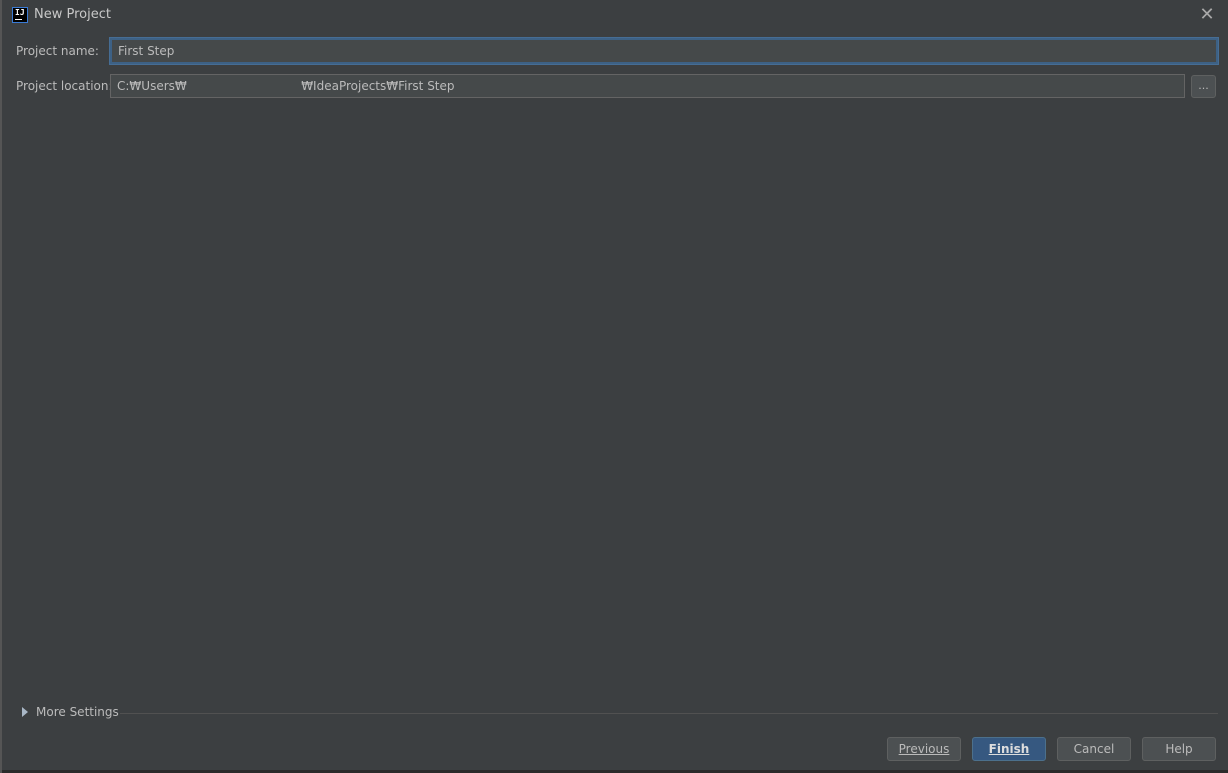 This screenshot has width=1228, height=773. I want to click on finish-button: Finish, so click(1009, 749).